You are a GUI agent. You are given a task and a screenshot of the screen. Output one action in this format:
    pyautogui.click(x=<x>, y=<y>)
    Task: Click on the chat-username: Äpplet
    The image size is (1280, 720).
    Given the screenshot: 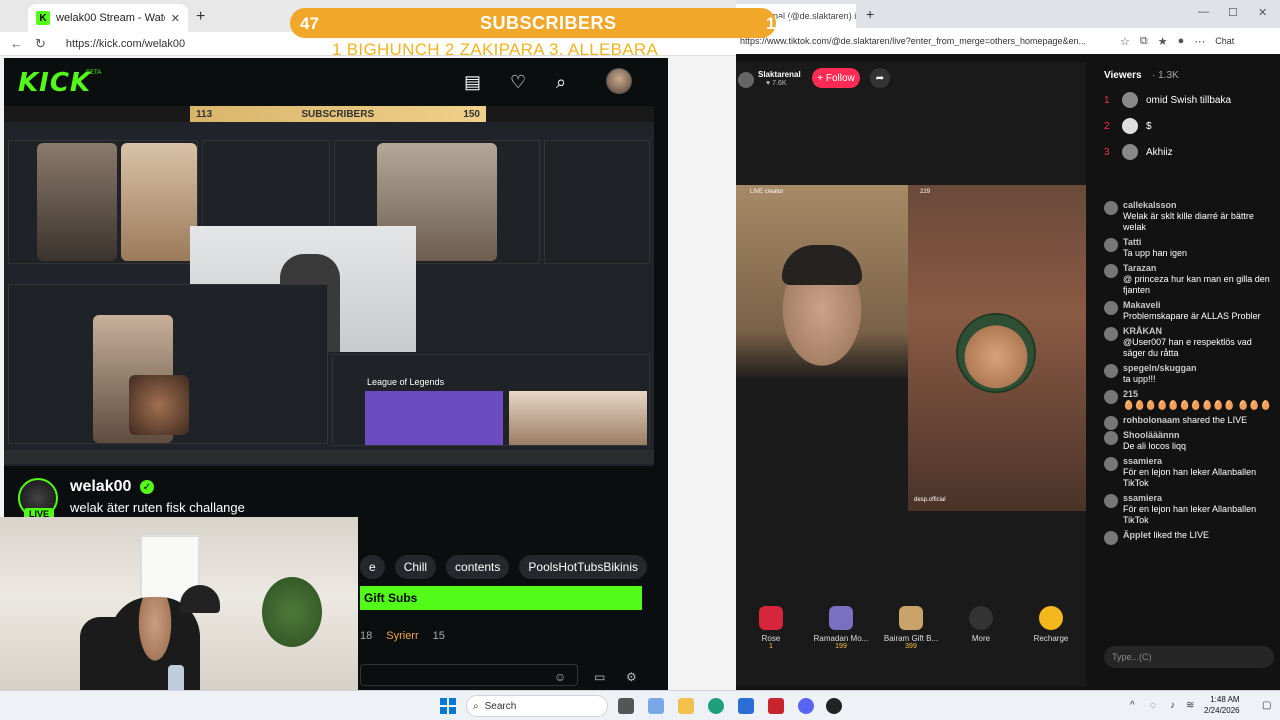 What is the action you would take?
    pyautogui.click(x=1137, y=535)
    